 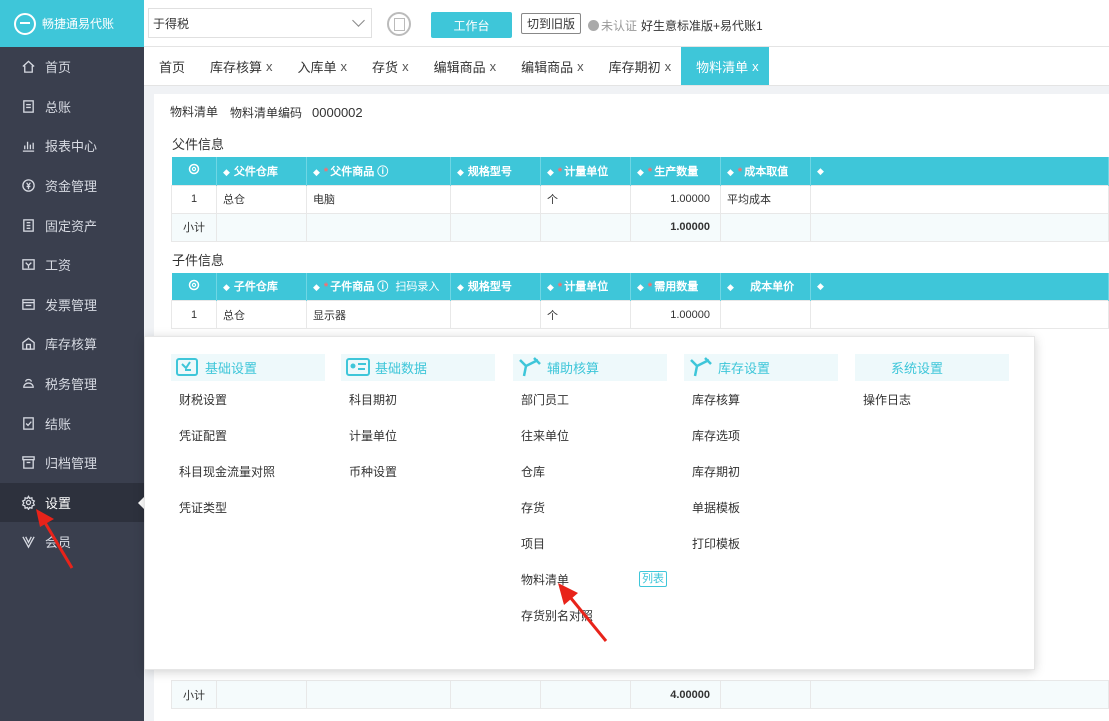 What do you see at coordinates (675, 286) in the screenshot?
I see `col-header-required-qty: ◆ * 需用数量` at bounding box center [675, 286].